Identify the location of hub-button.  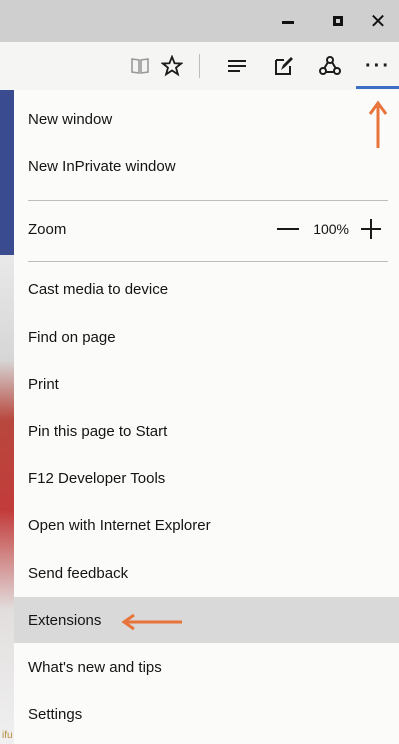
(237, 66).